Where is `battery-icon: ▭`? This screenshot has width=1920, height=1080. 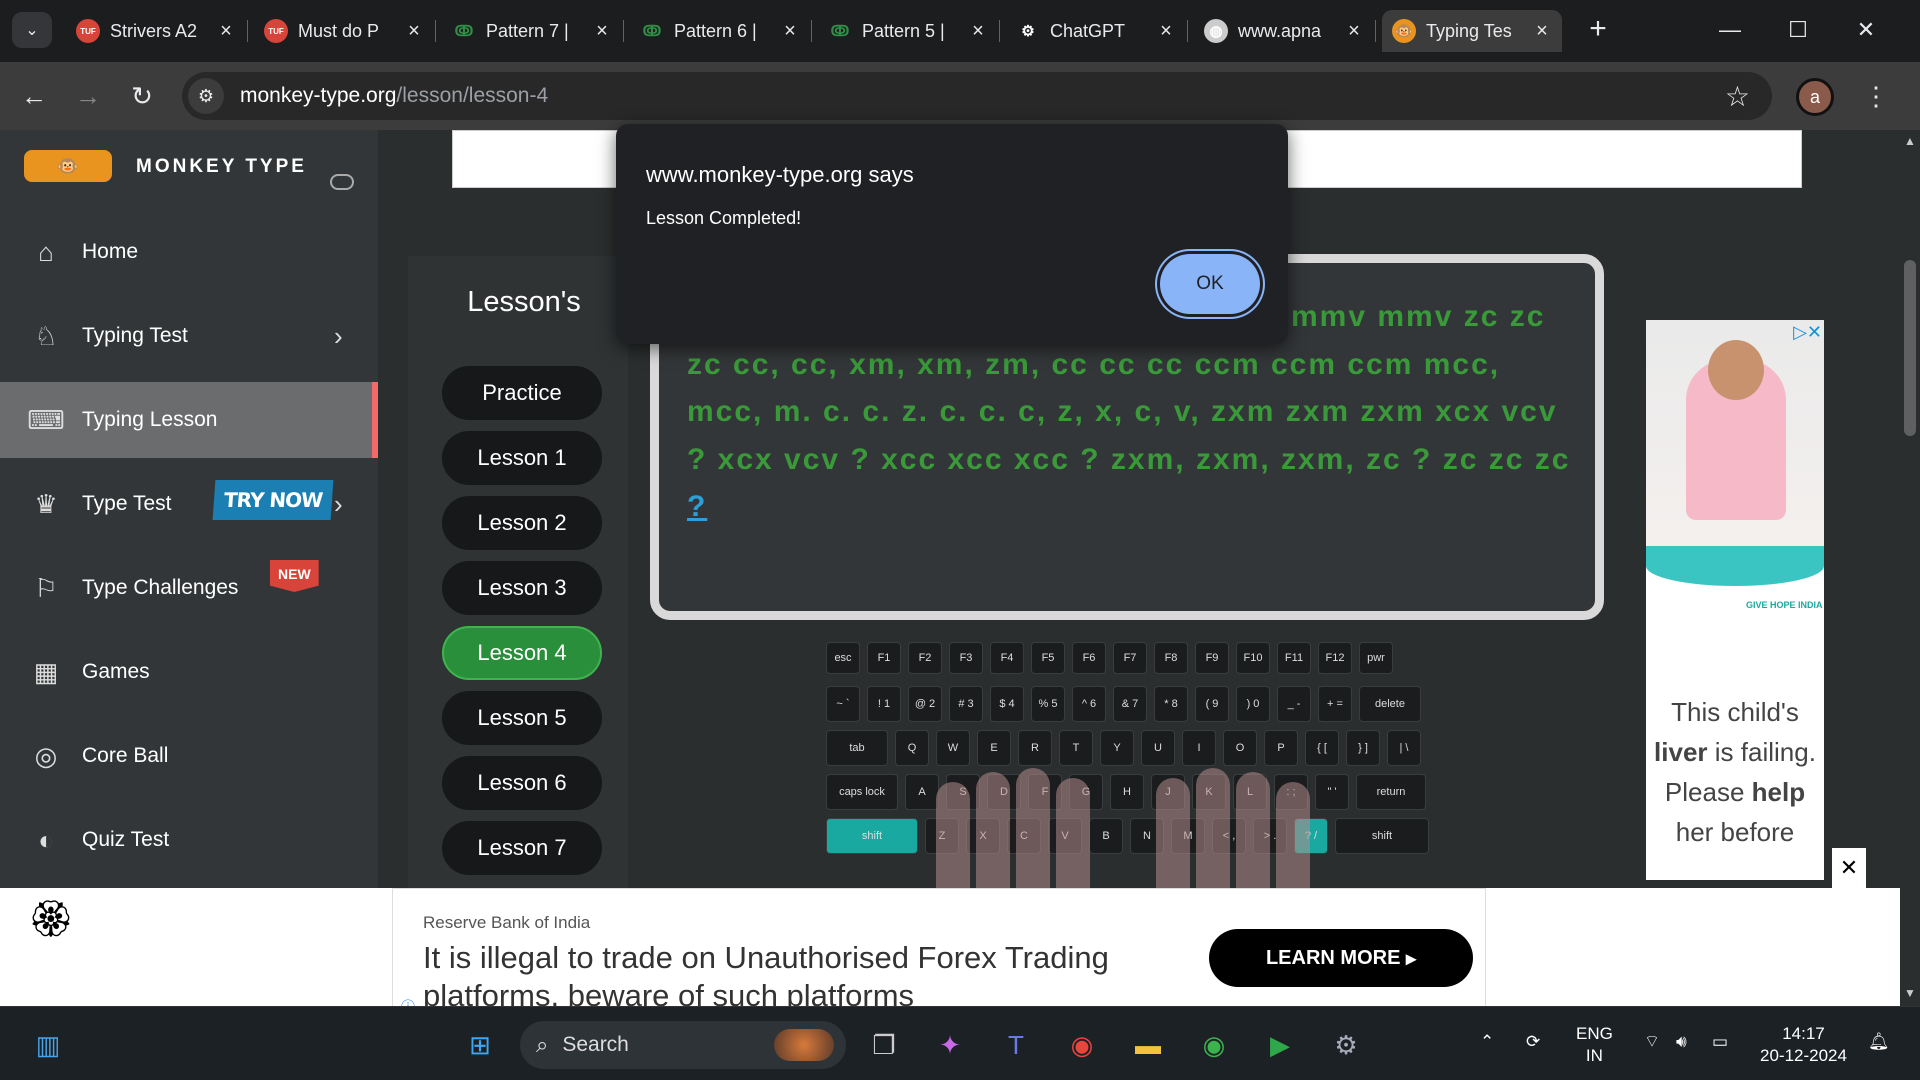 battery-icon: ▭ is located at coordinates (1720, 1042).